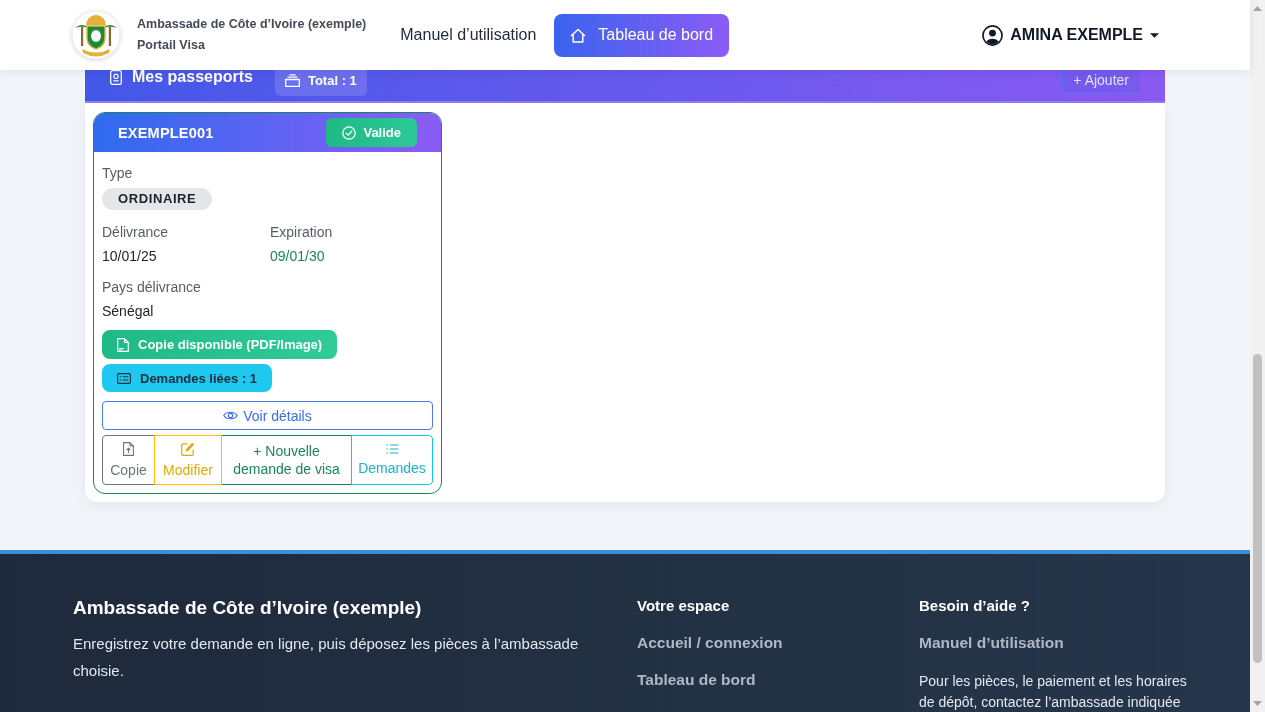 The height and width of the screenshot is (712, 1265). What do you see at coordinates (192, 77) in the screenshot?
I see `section-title: Mes passeports` at bounding box center [192, 77].